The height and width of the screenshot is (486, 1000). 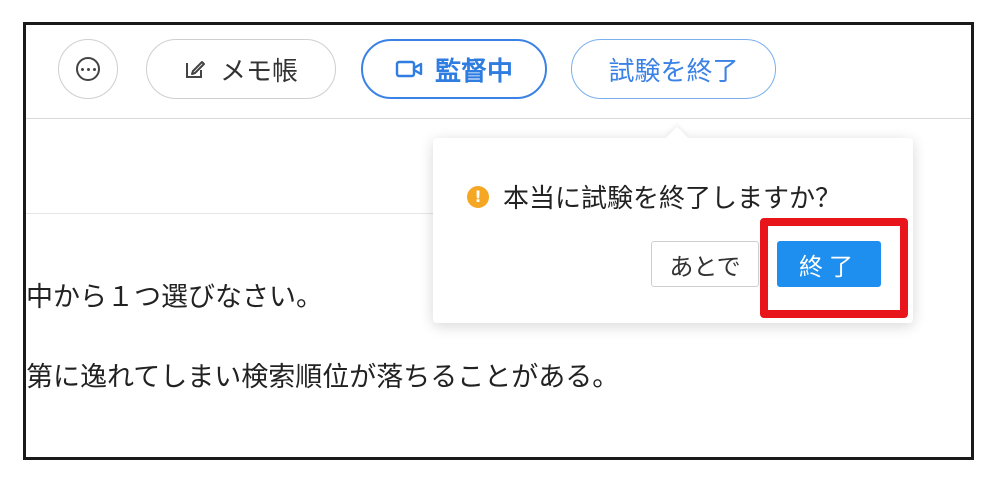 I want to click on question-text-line-2: 第に逸れてしまい検索順位が落ちることがある。, so click(x=323, y=377).